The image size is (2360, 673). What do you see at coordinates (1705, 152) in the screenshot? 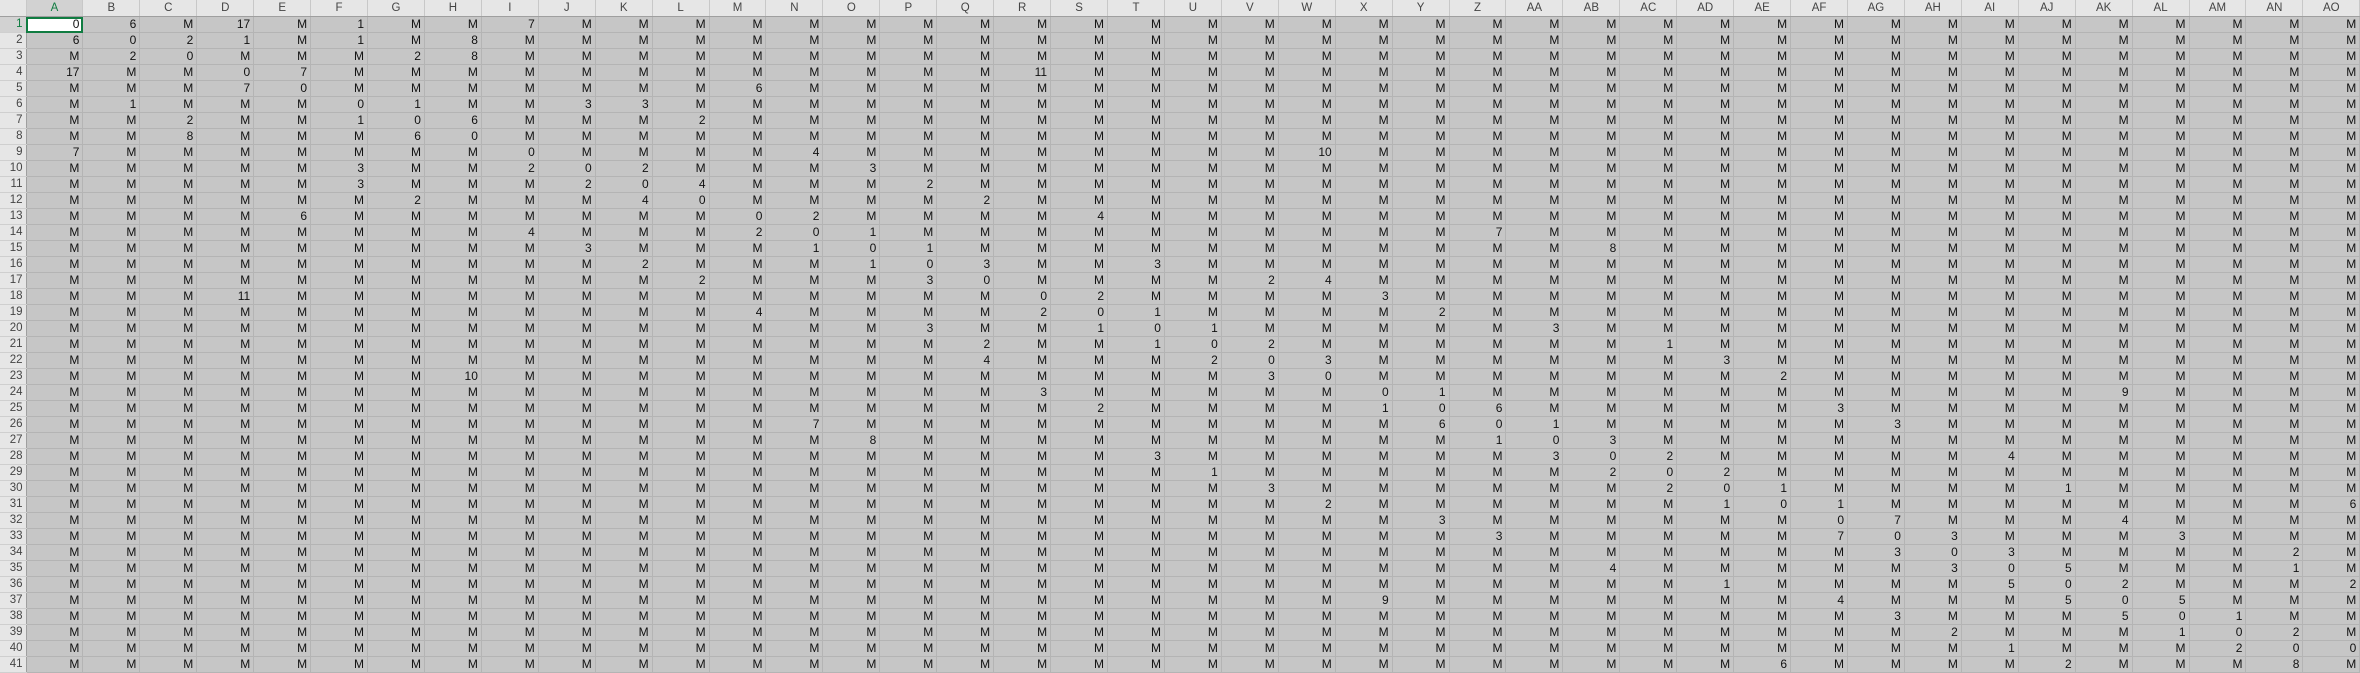
I see `cell-ad9: M` at bounding box center [1705, 152].